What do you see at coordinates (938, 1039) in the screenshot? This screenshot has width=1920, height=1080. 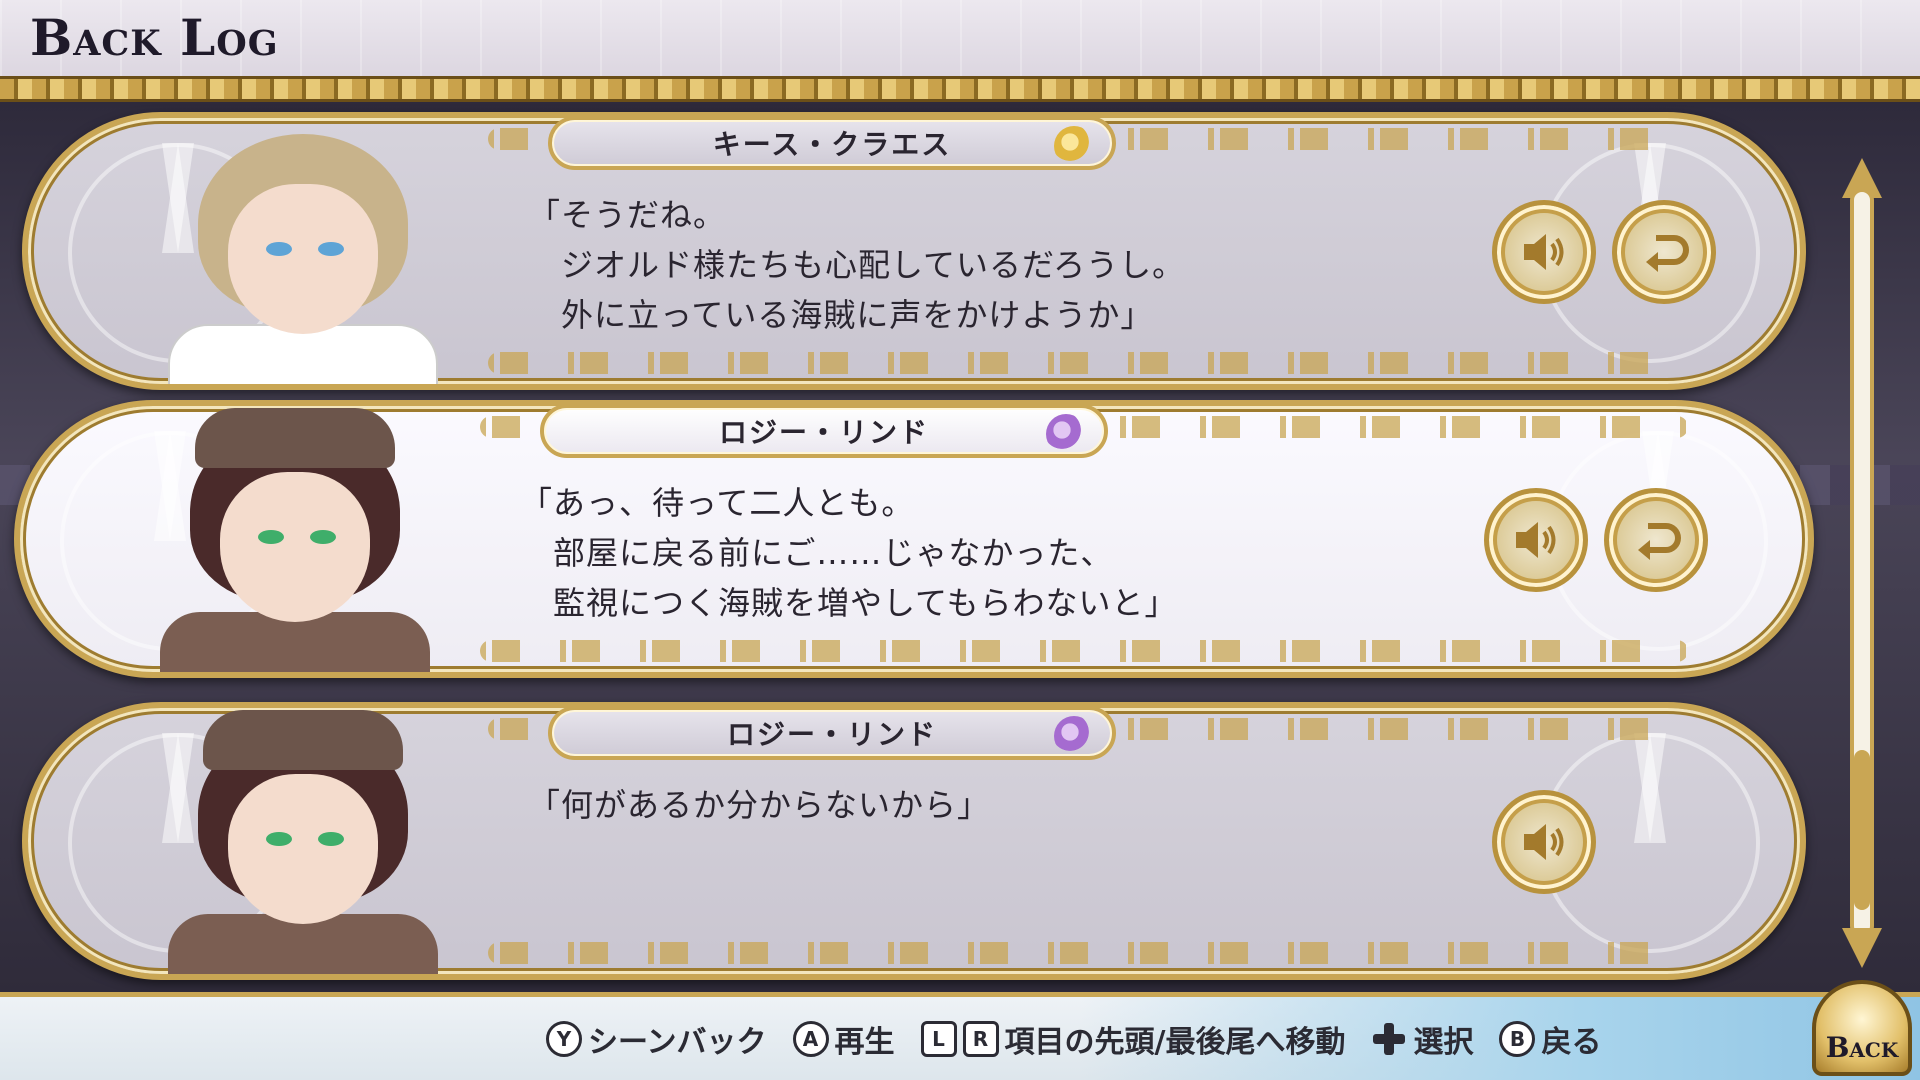 I see `l-button-icon: L` at bounding box center [938, 1039].